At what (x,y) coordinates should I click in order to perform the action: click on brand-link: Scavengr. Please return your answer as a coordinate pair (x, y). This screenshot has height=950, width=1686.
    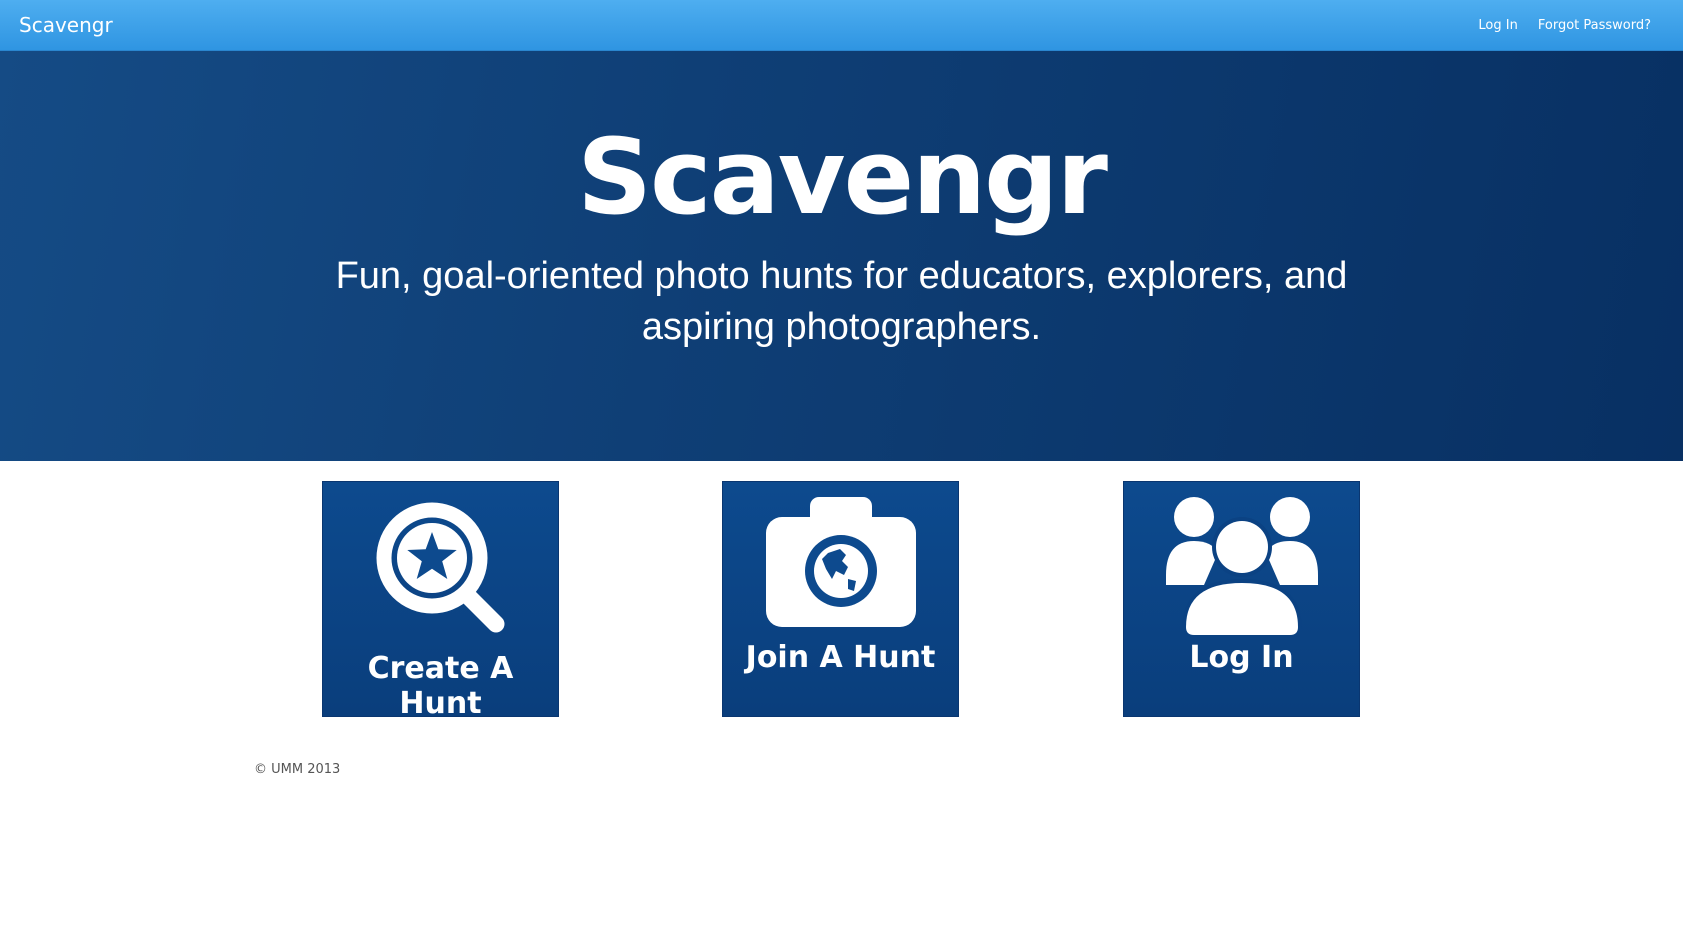
    Looking at the image, I should click on (66, 25).